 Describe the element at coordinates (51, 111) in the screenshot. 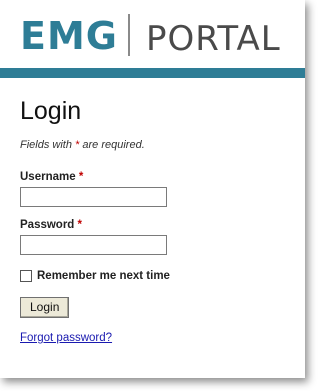

I see `page-title: Login` at that location.